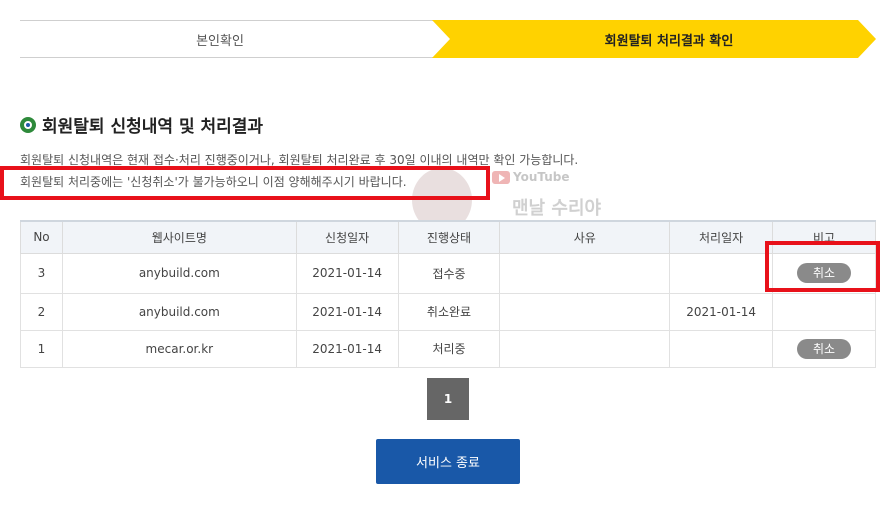 The image size is (892, 508). Describe the element at coordinates (448, 461) in the screenshot. I see `end-service-button: 서비스 종료` at that location.